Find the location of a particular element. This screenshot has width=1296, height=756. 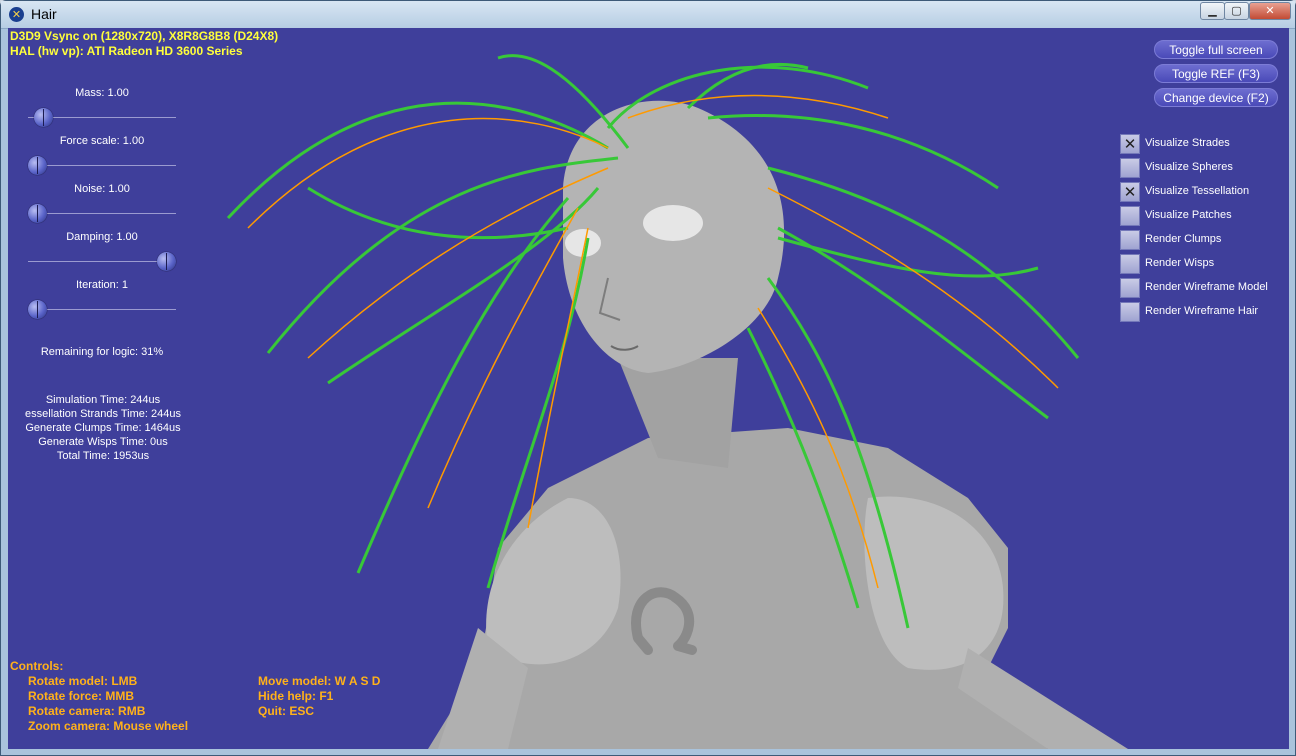

controls-item: Zoom camera: Mouse wheel is located at coordinates (108, 726).